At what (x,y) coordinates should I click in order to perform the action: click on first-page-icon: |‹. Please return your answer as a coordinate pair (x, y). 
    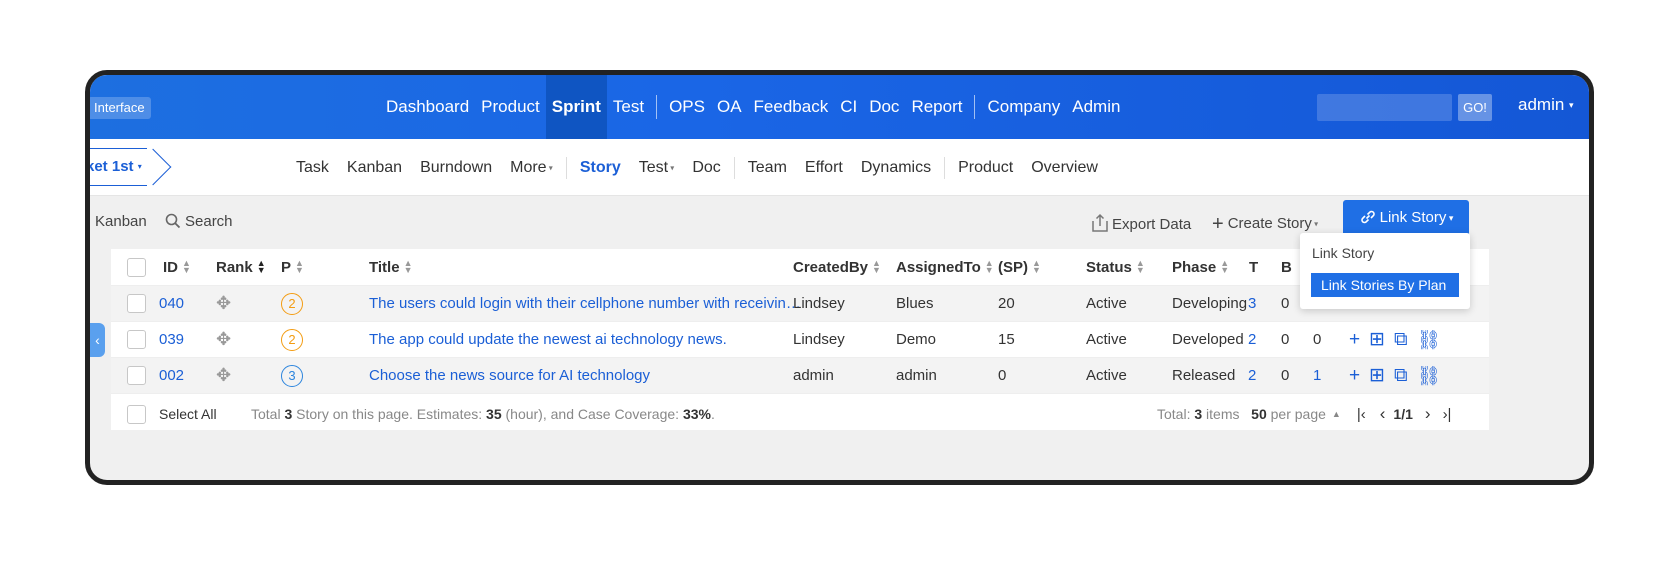
    Looking at the image, I should click on (1361, 414).